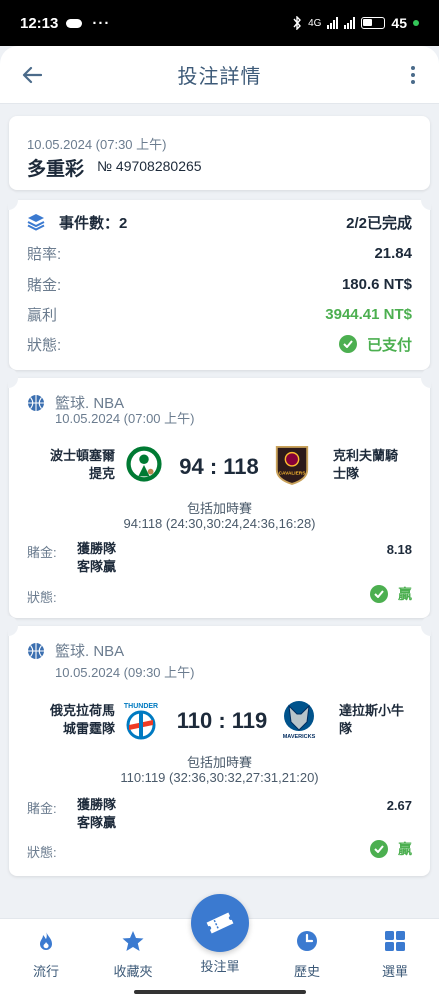 The image size is (439, 1000). I want to click on fire-icon, so click(46, 940).